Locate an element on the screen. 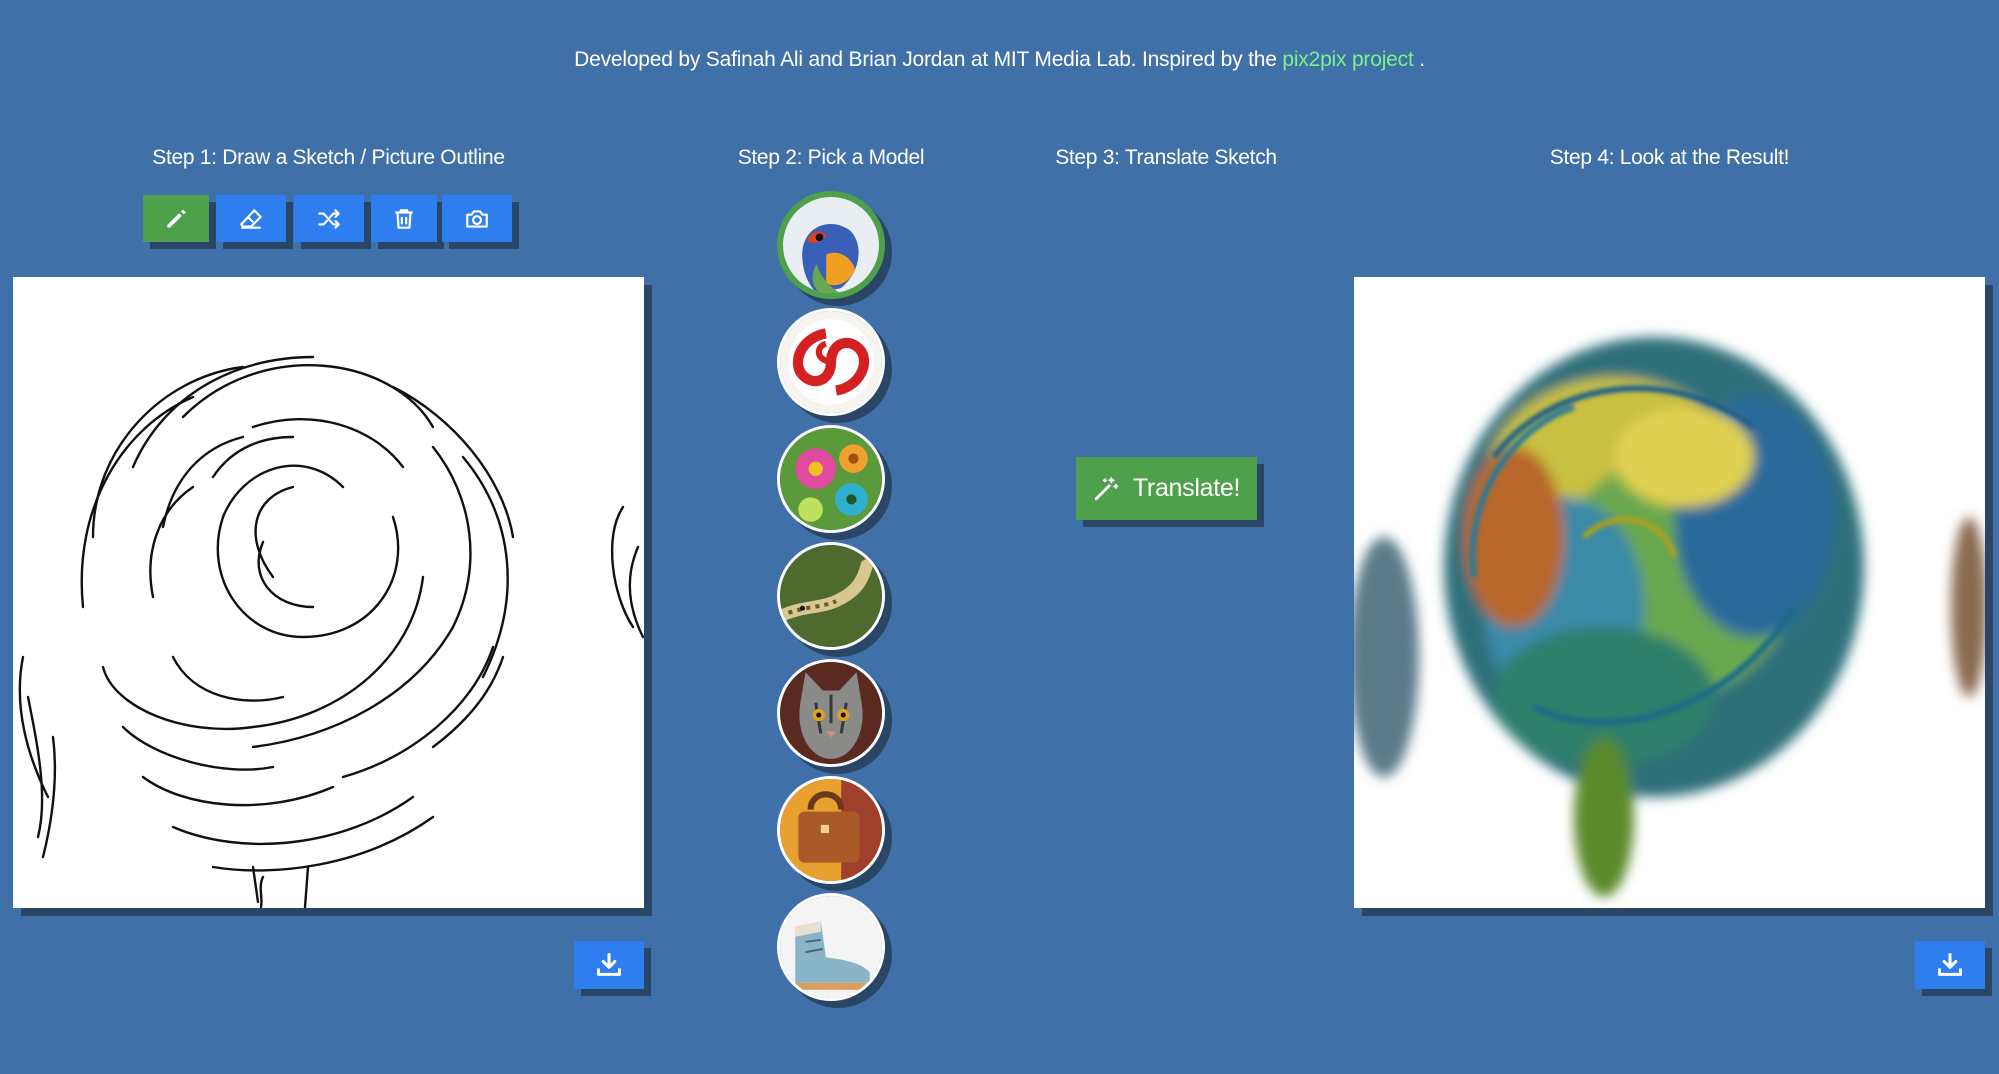 This screenshot has width=1999, height=1074. magic-wand-icon is located at coordinates (1106, 488).